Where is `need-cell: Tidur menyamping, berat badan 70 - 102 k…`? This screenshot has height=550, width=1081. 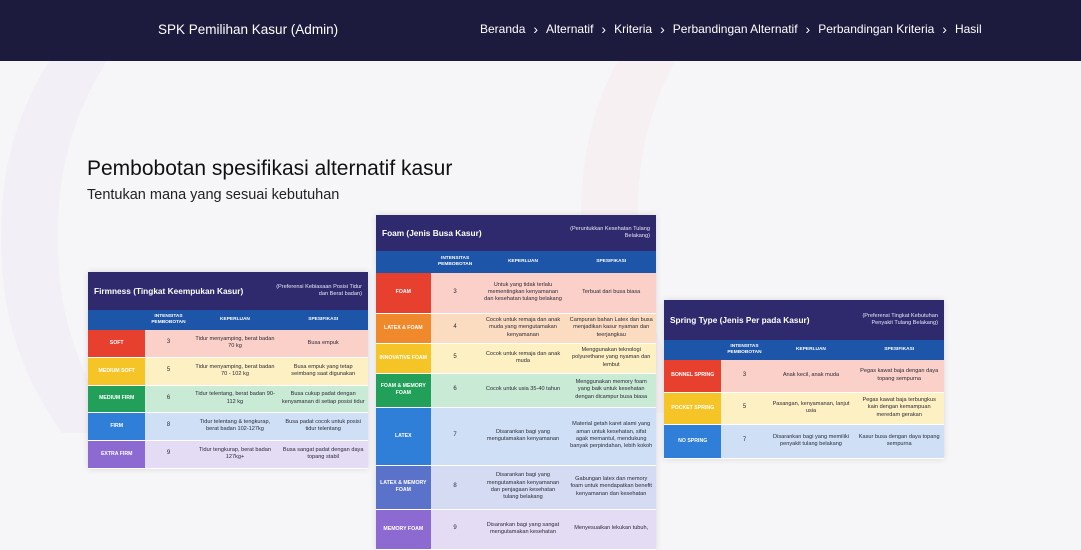
need-cell: Tidur menyamping, berat badan 70 - 102 k… is located at coordinates (235, 371).